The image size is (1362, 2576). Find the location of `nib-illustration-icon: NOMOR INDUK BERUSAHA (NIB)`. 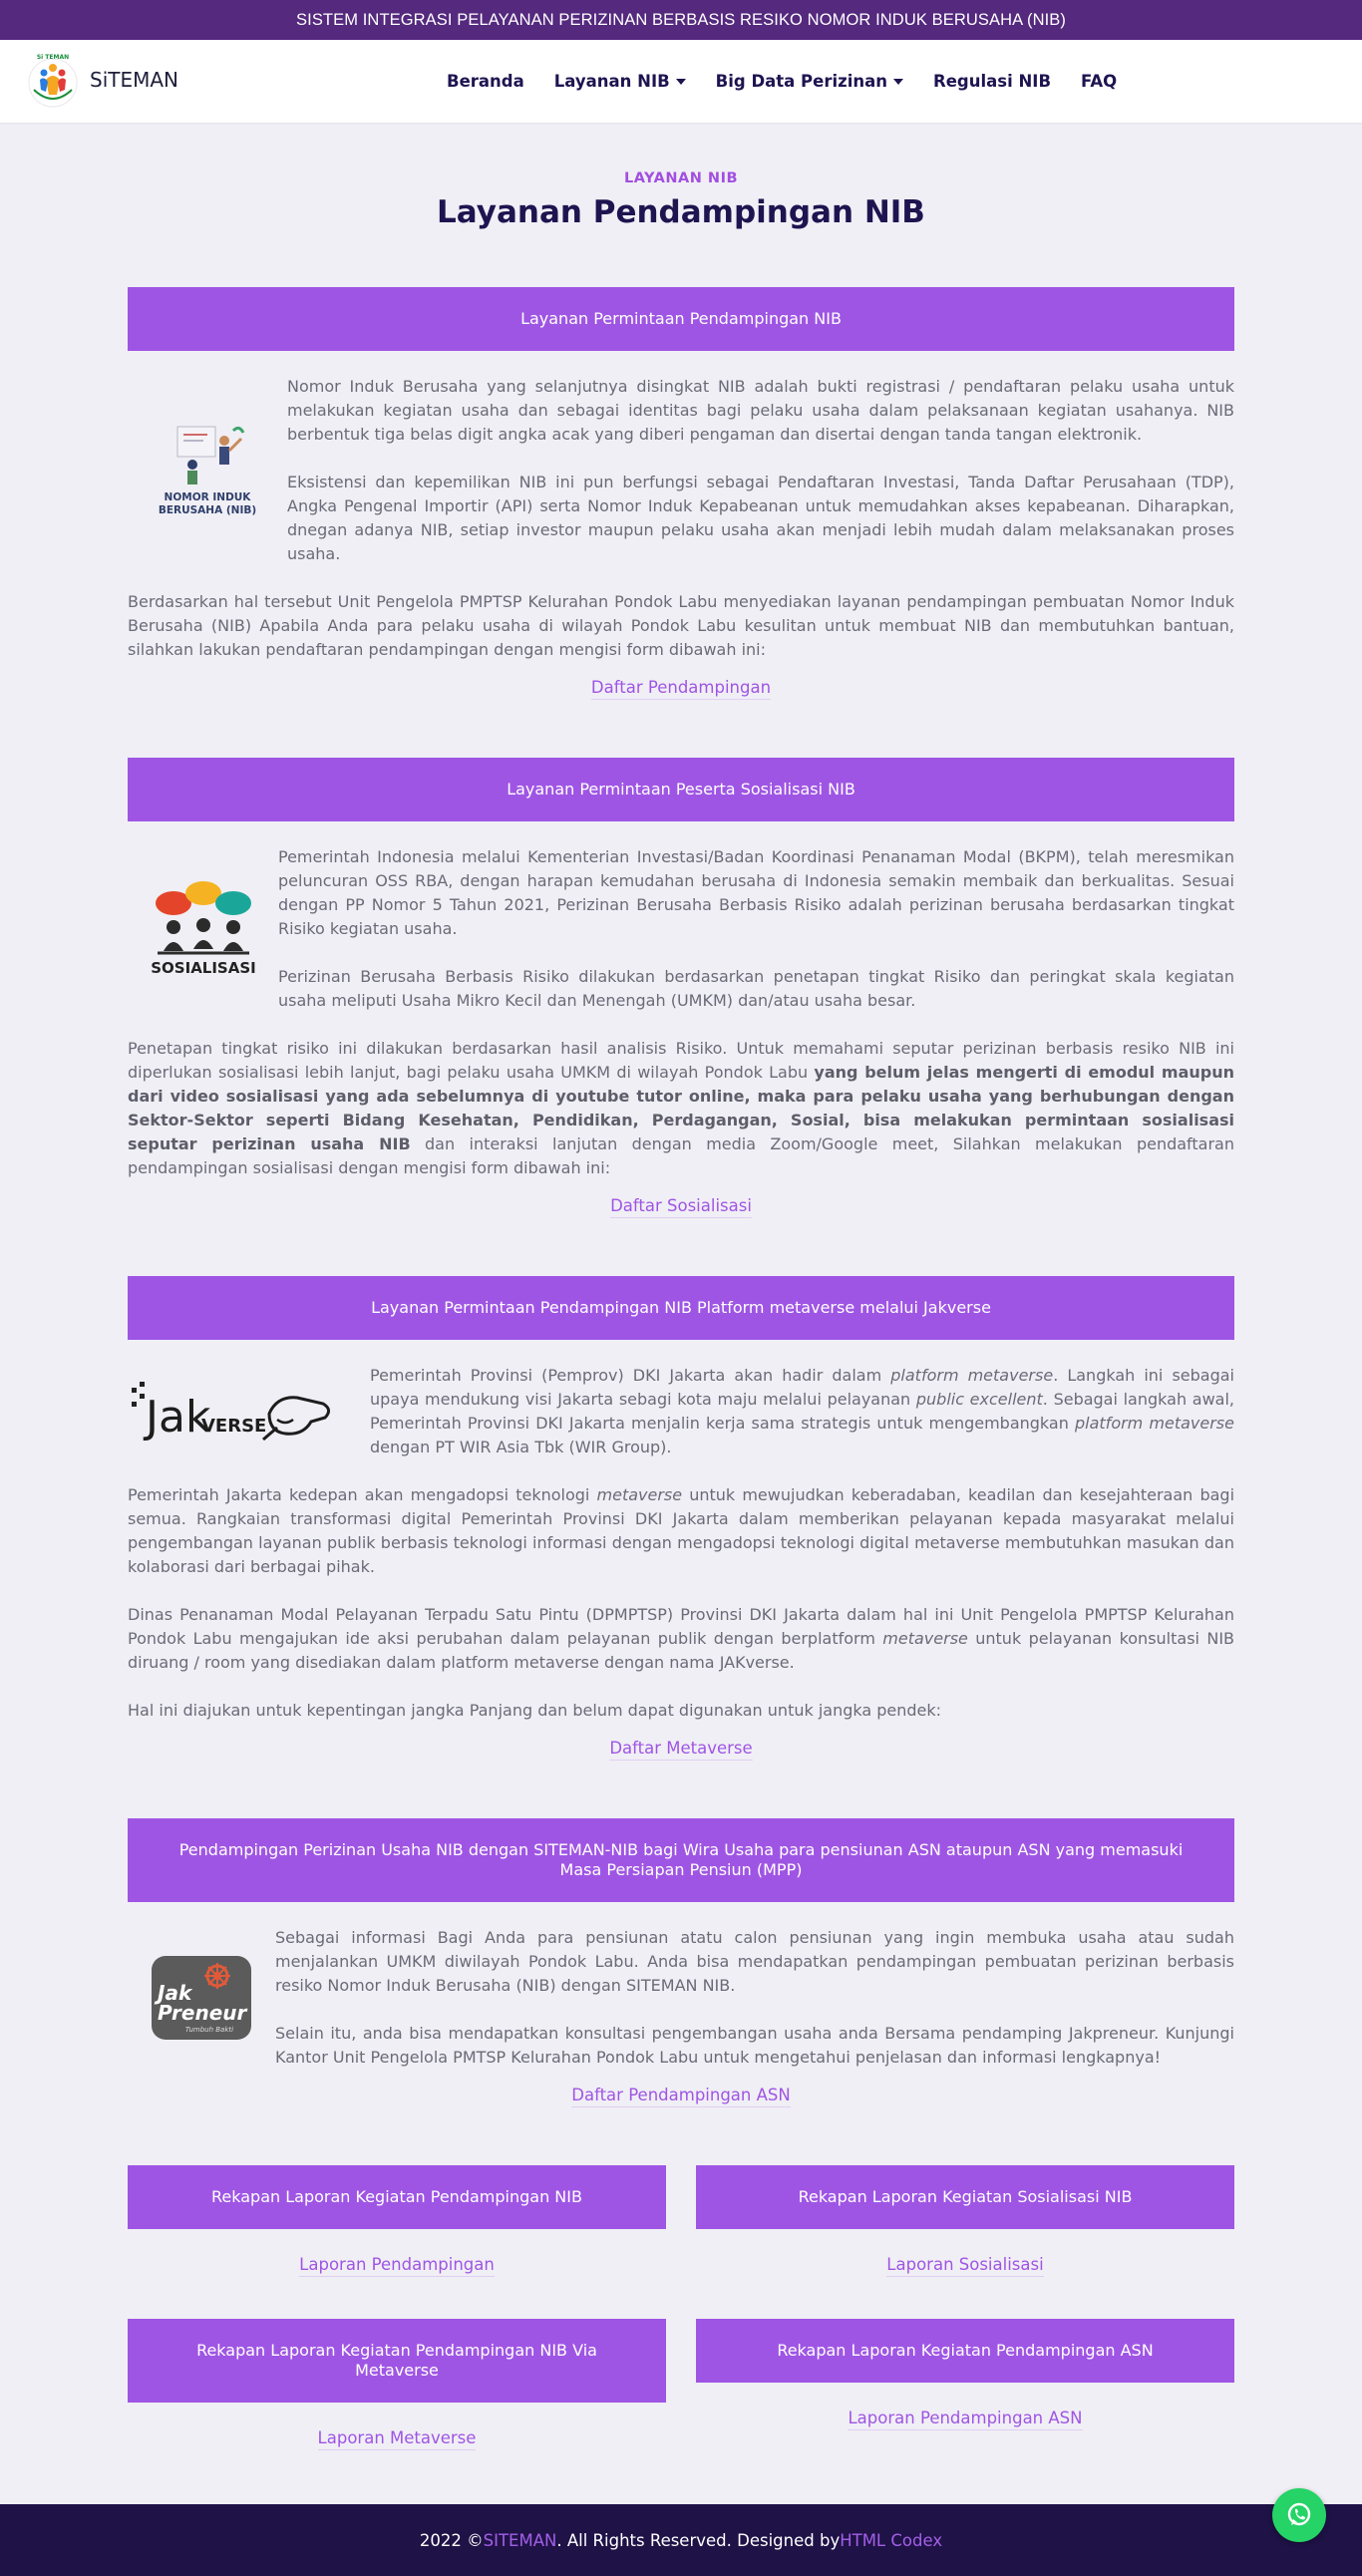

nib-illustration-icon: NOMOR INDUK BERUSAHA (NIB) is located at coordinates (208, 471).